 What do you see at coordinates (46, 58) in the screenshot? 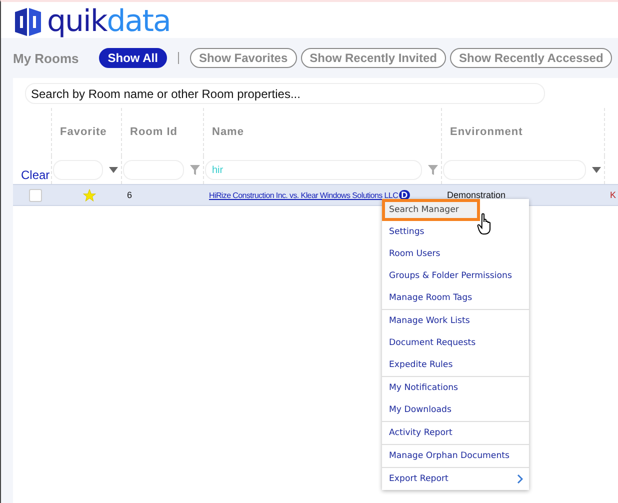
I see `section-title: My Rooms` at bounding box center [46, 58].